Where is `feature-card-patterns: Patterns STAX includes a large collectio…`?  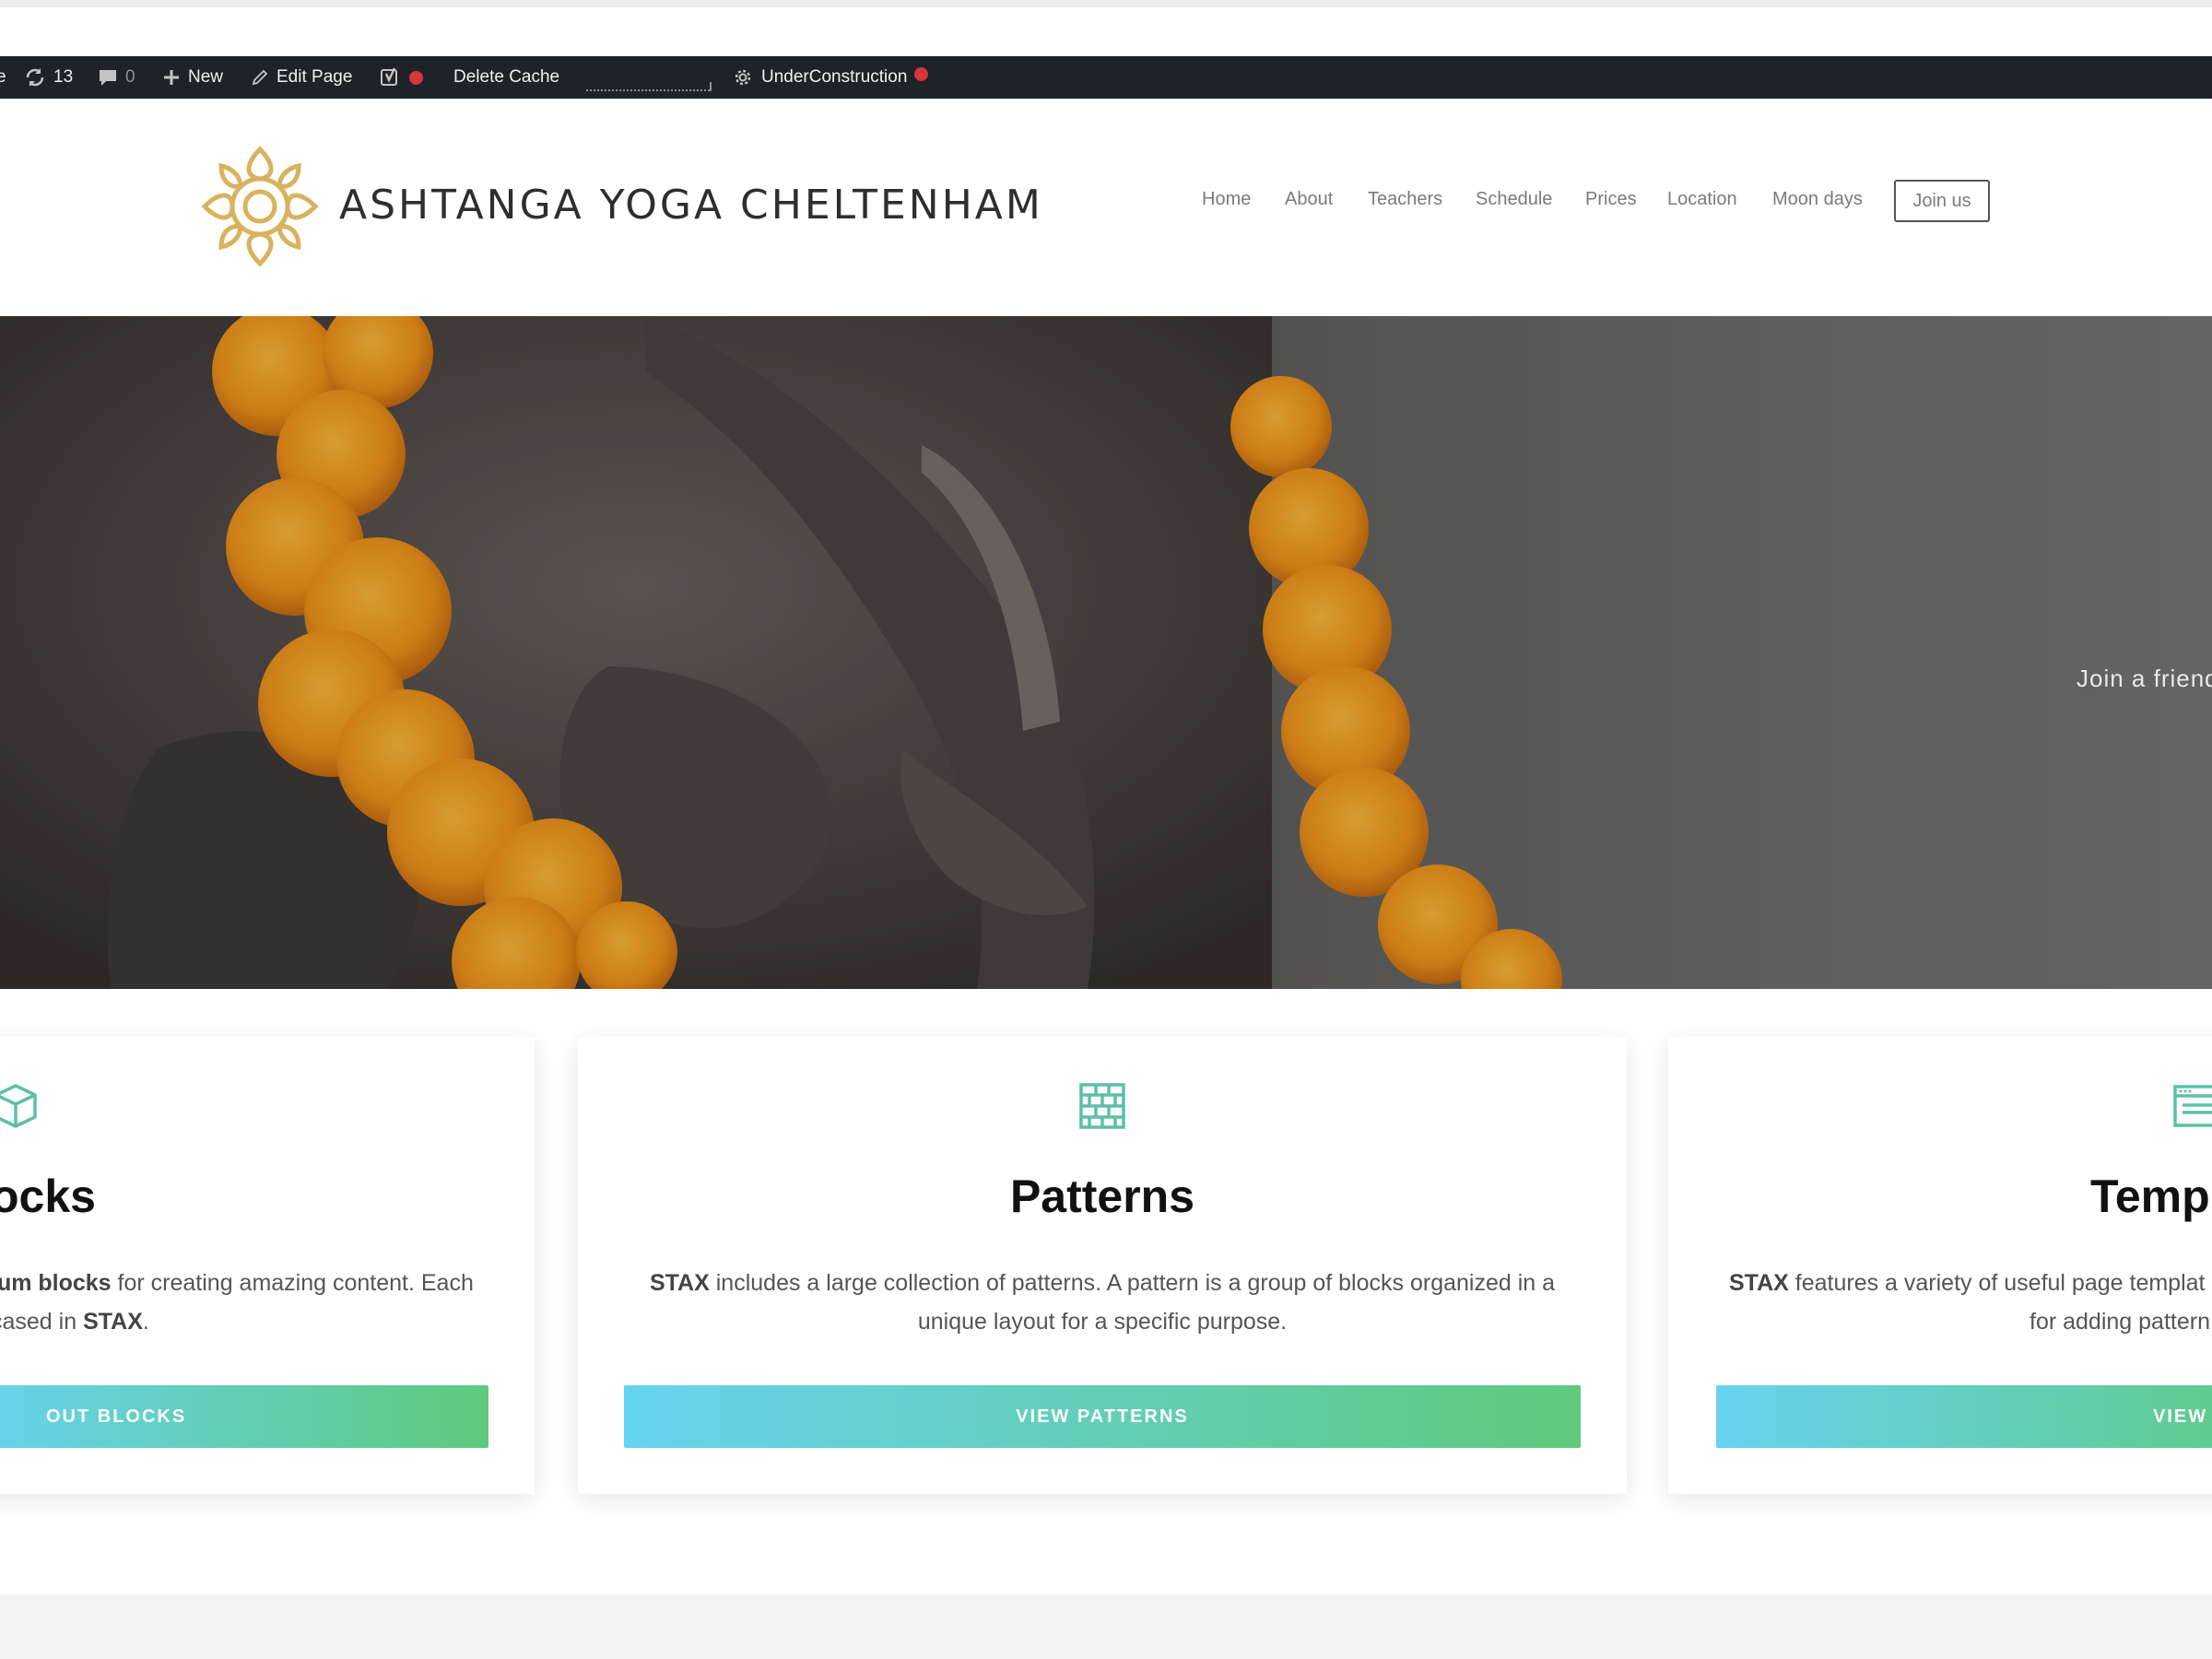
feature-card-patterns: Patterns STAX includes a large collectio… is located at coordinates (1102, 1265).